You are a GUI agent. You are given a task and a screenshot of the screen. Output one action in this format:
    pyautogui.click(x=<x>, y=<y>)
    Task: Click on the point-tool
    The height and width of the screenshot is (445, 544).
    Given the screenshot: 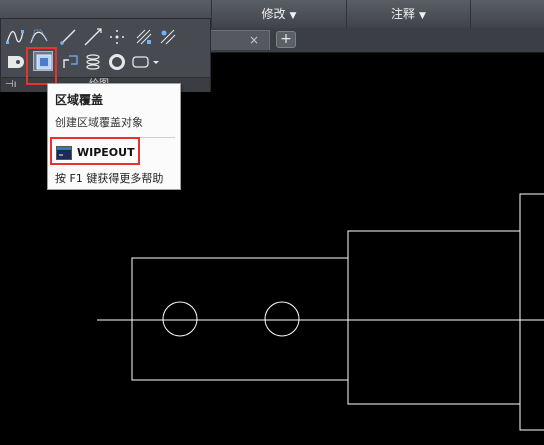 What is the action you would take?
    pyautogui.click(x=117, y=37)
    